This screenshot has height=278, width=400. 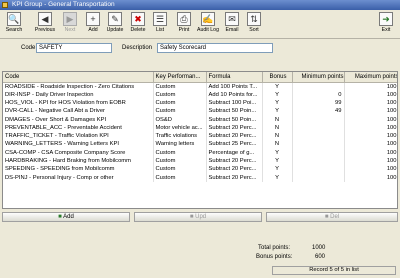 I want to click on exit-door-icon: ➜, so click(x=386, y=19).